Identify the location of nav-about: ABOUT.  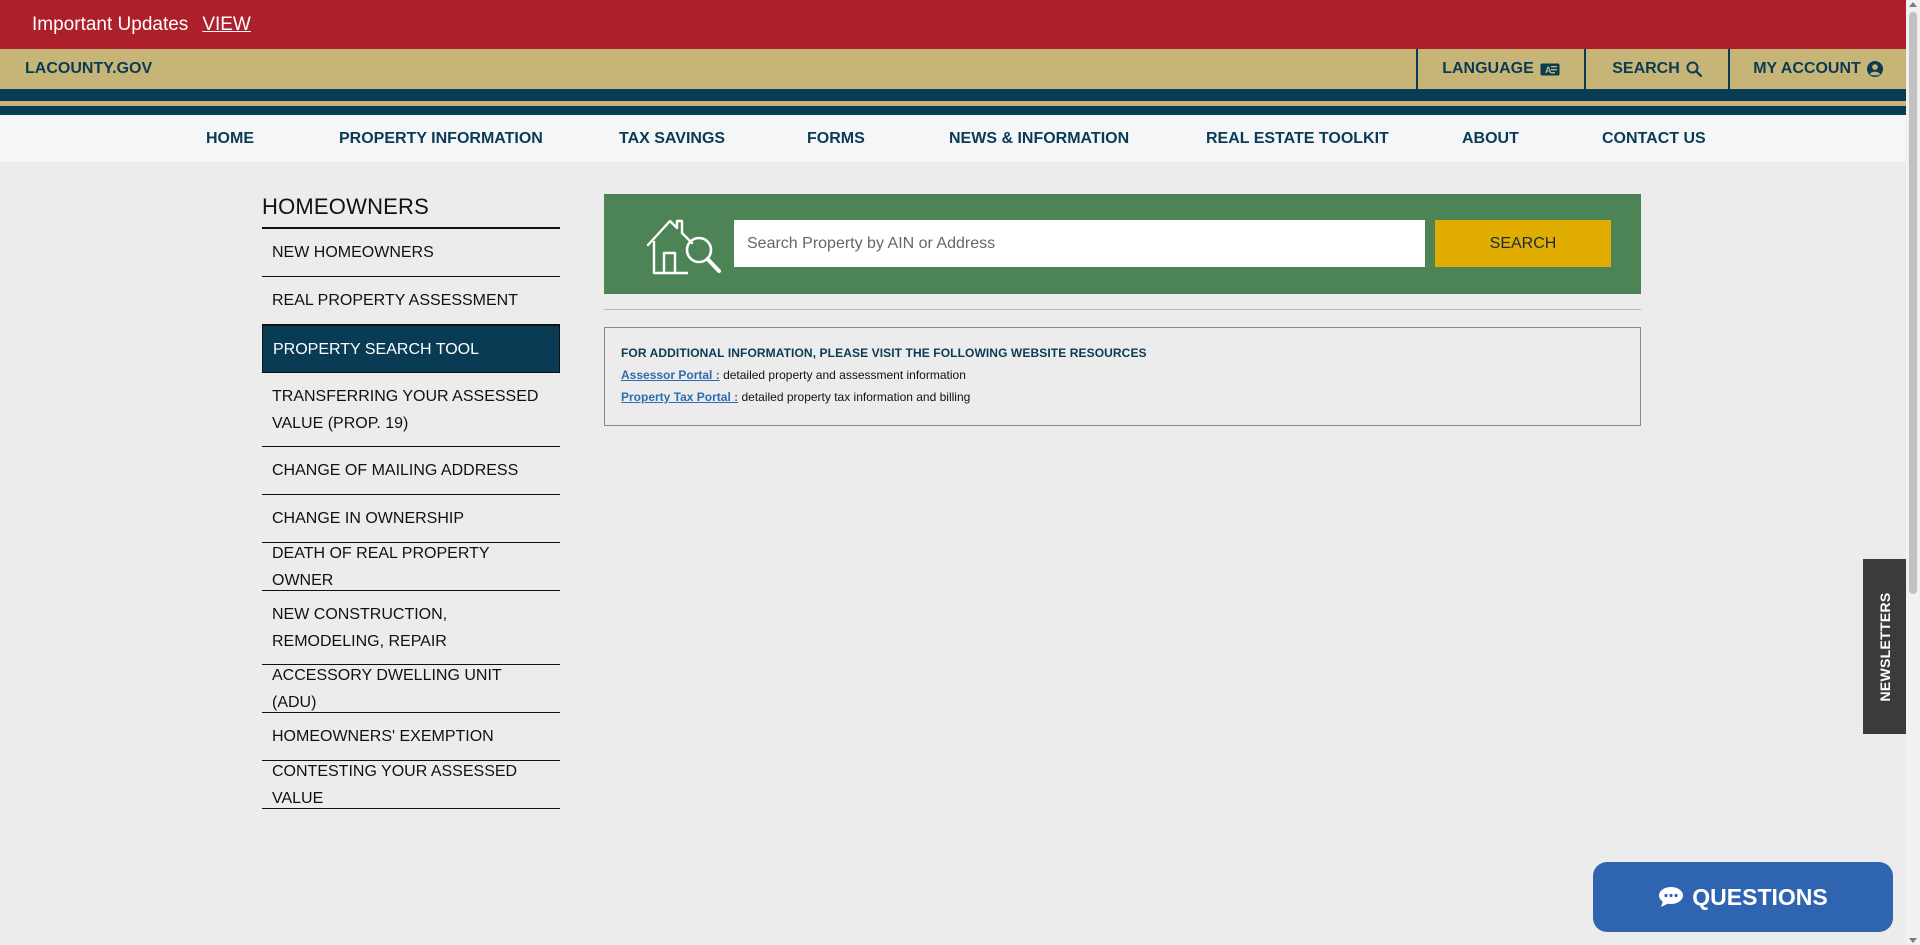
(1490, 138).